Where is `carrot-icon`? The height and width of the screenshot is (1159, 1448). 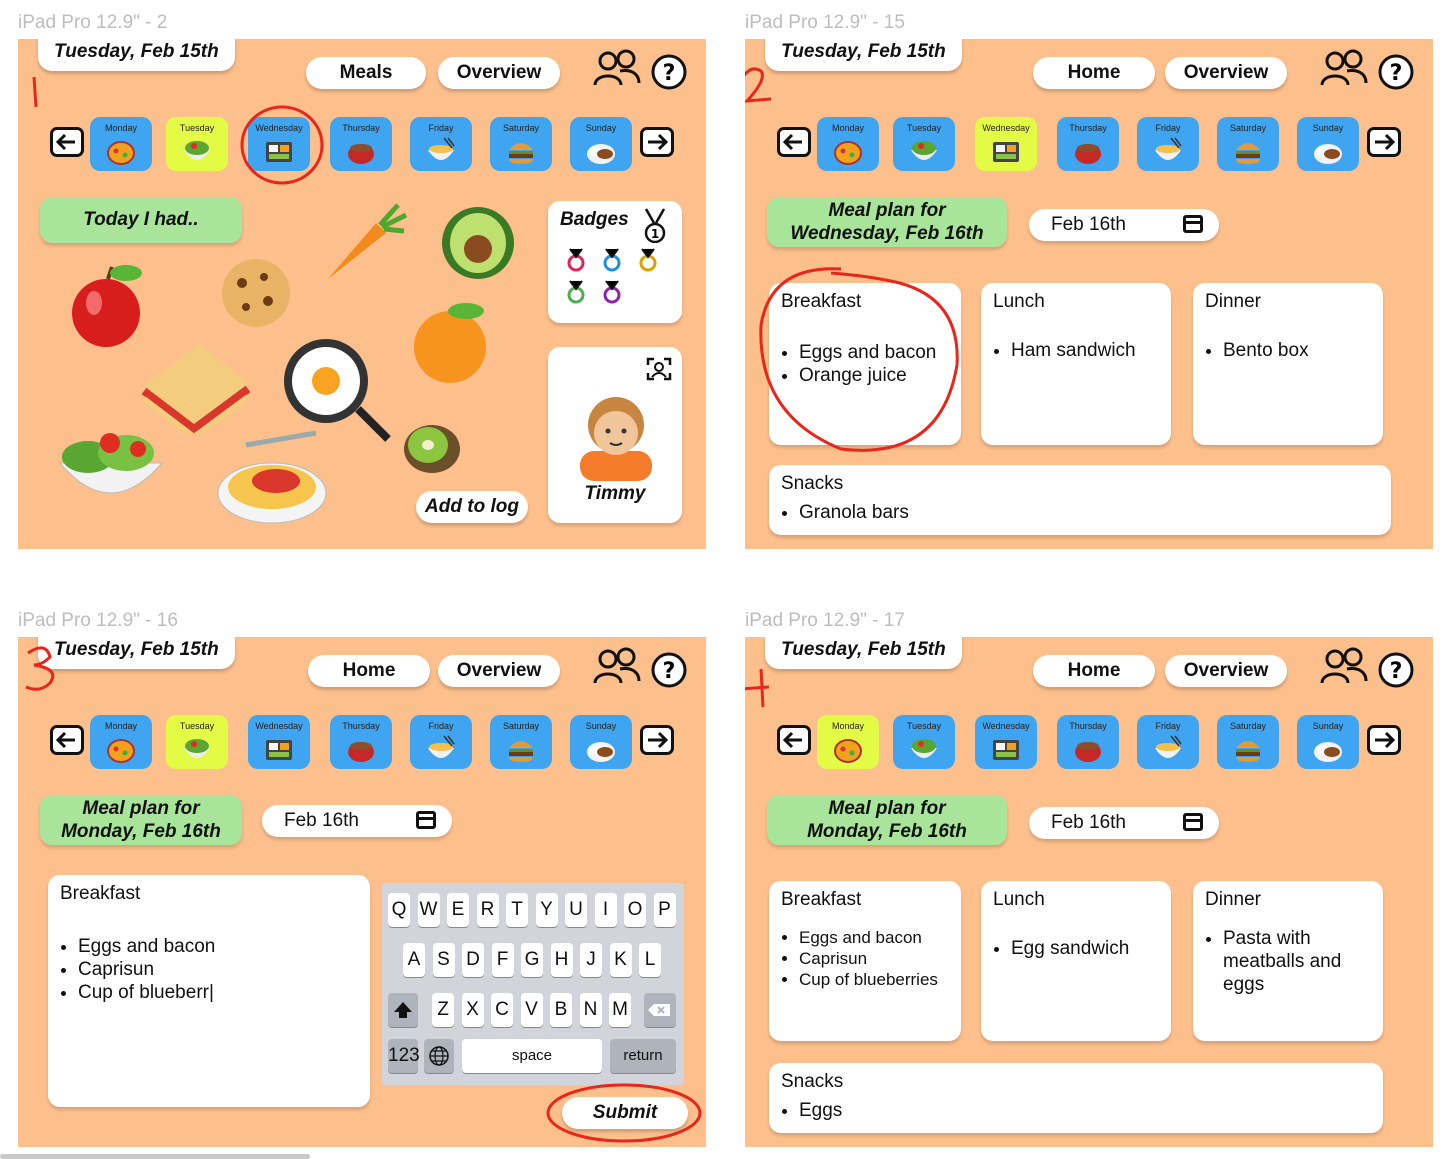 carrot-icon is located at coordinates (366, 242).